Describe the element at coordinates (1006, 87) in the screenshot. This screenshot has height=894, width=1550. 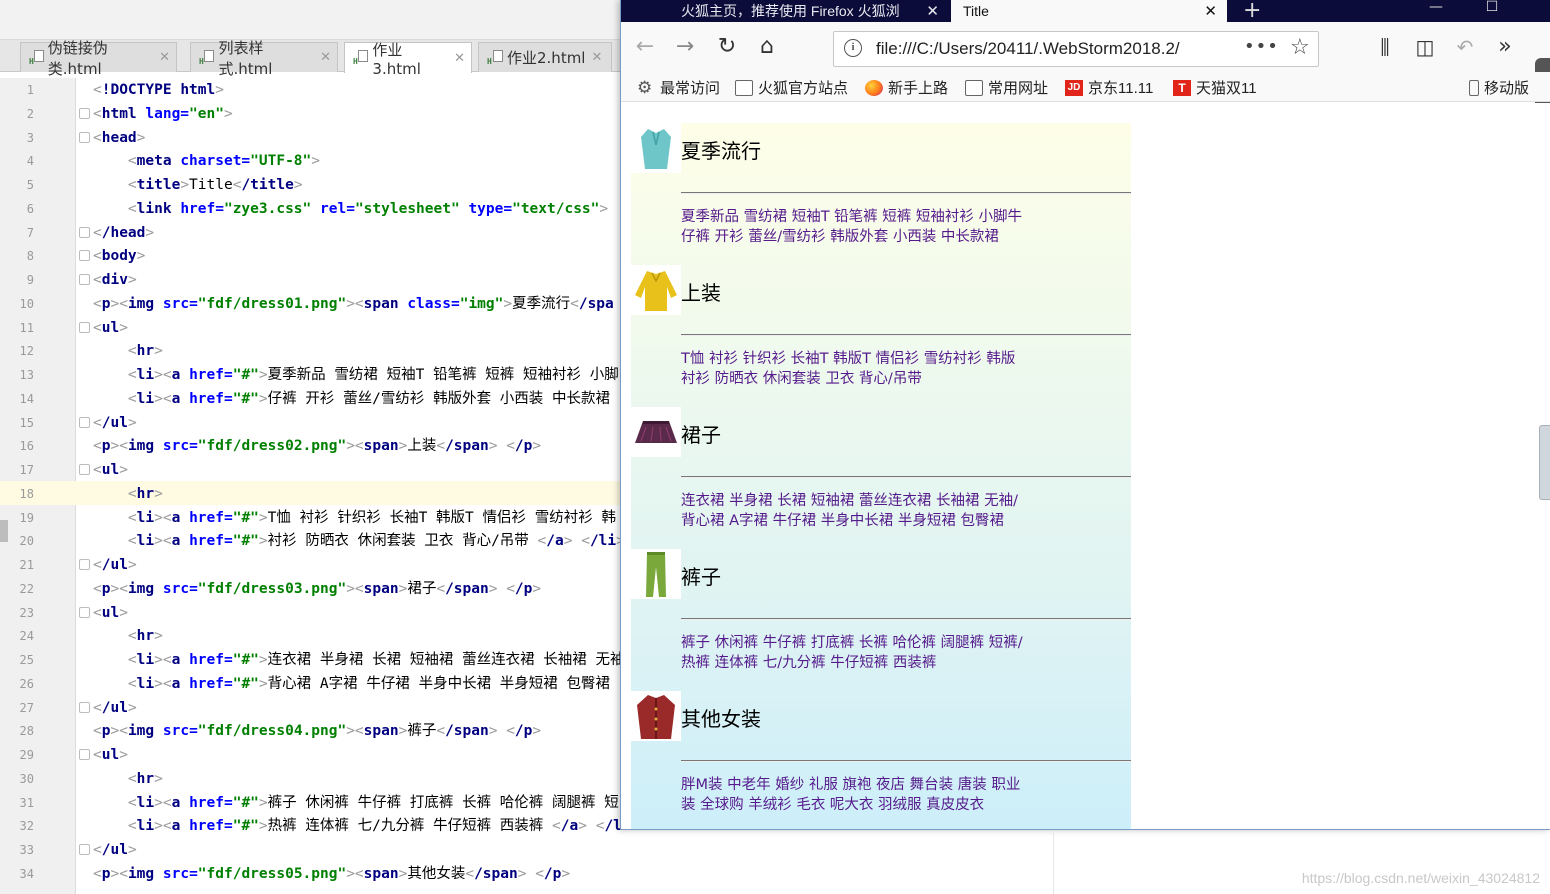
I see `bookmark-common-sites: 常用网址` at that location.